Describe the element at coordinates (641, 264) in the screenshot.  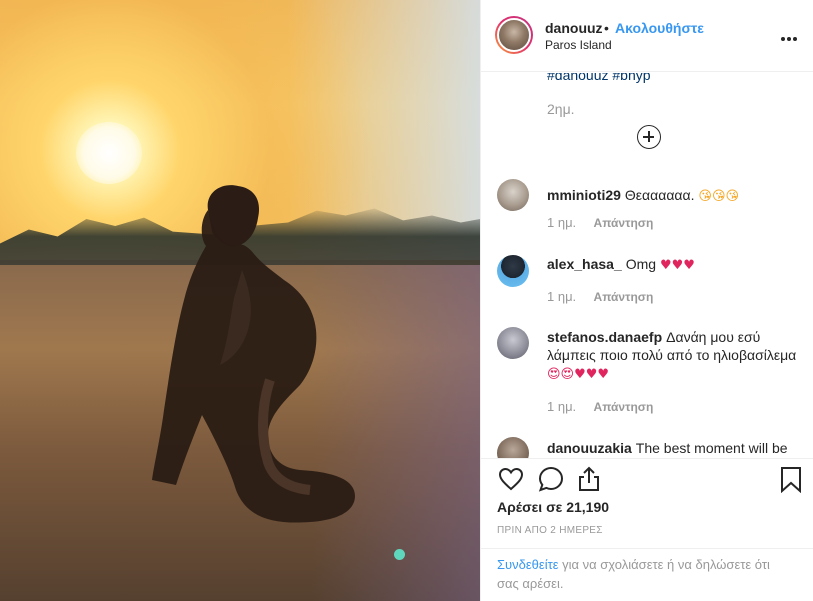
I see `comment-text: Omg` at that location.